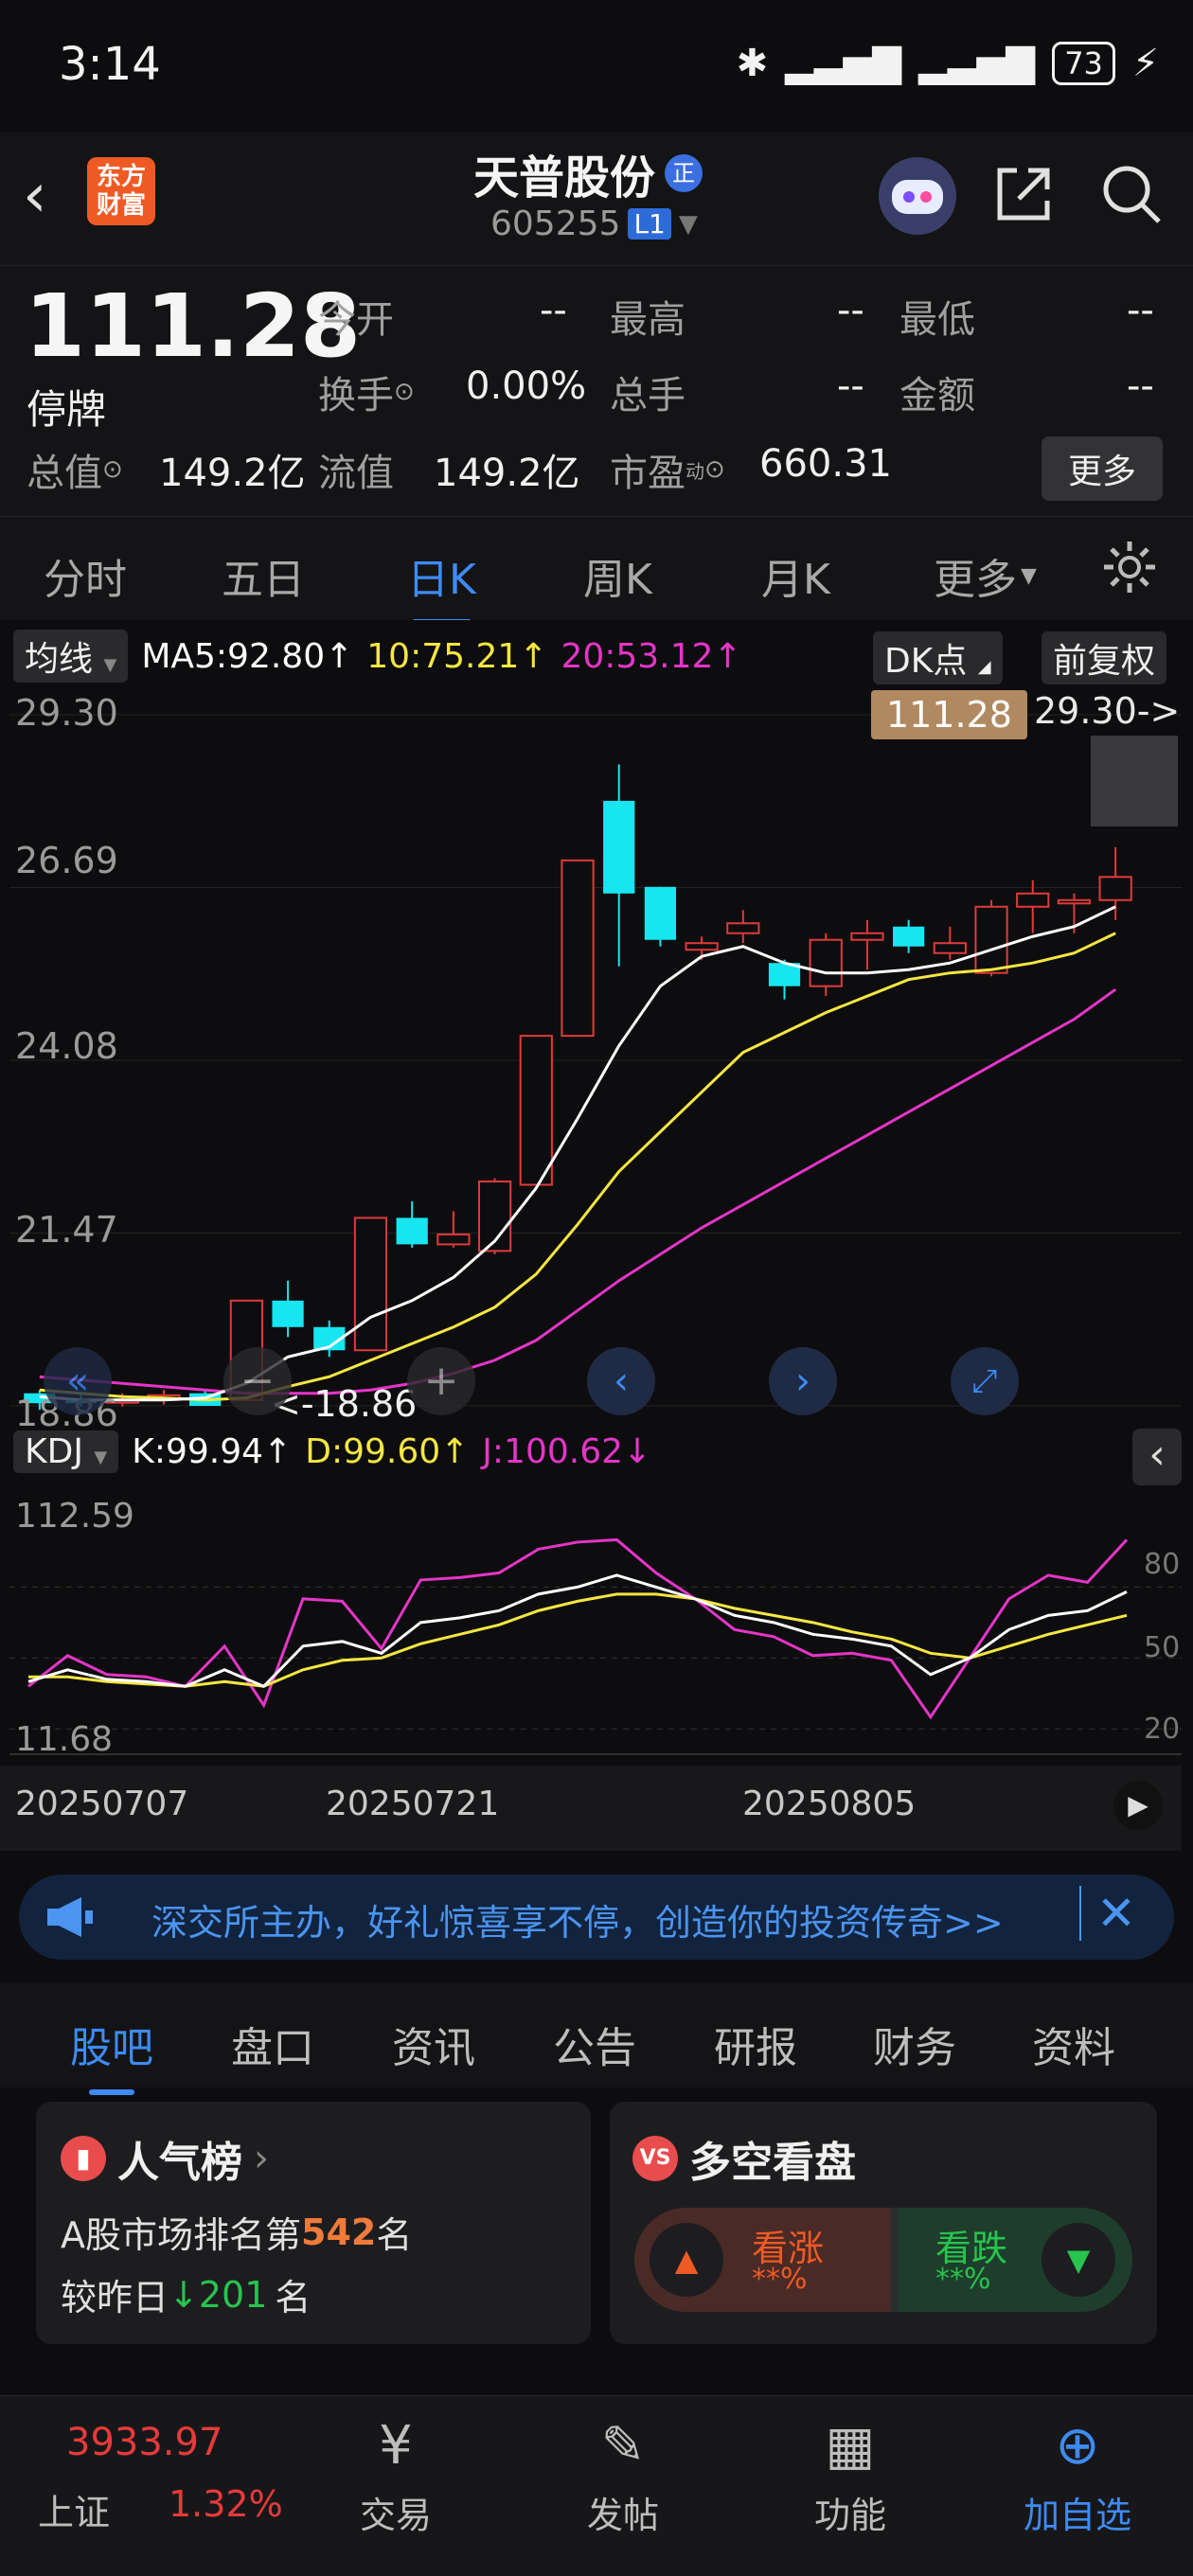  What do you see at coordinates (66, 713) in the screenshot?
I see `y-label-0: 29.30` at bounding box center [66, 713].